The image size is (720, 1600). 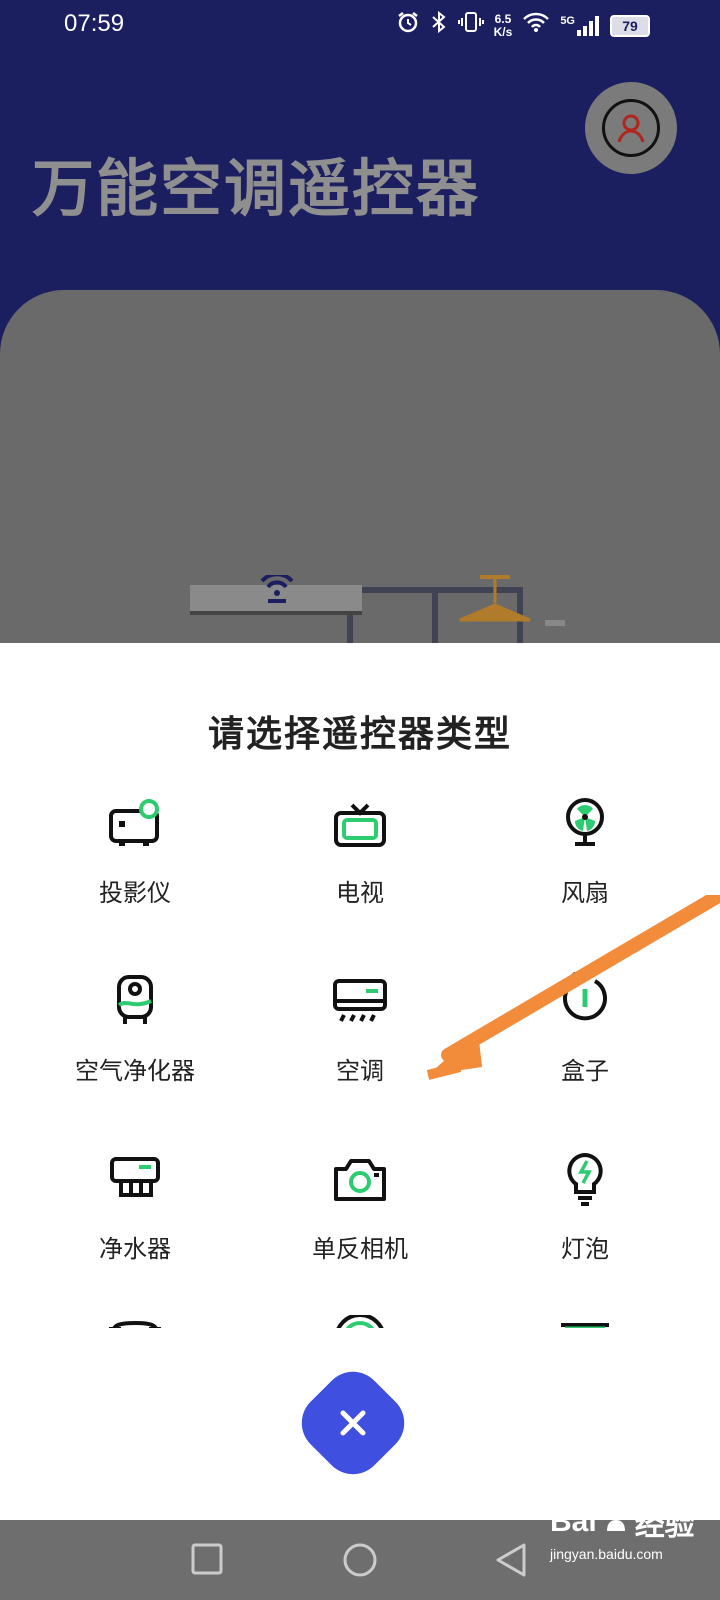 I want to click on router-icon, so click(x=360, y=1321).